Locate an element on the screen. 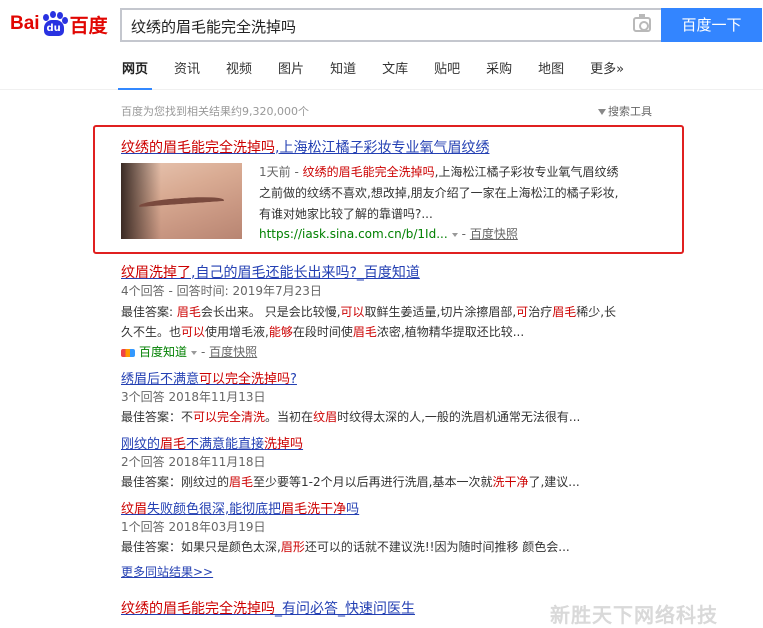 This screenshot has height=628, width=763. tab-news: 资讯 is located at coordinates (187, 75).